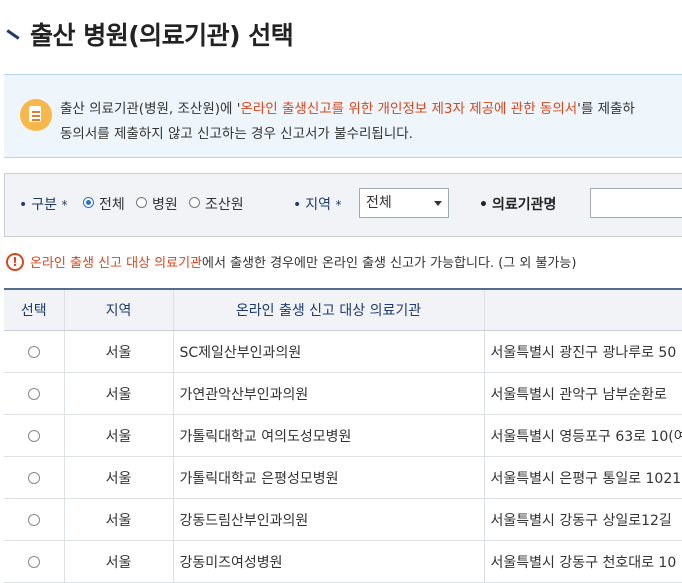 This screenshot has height=583, width=682. I want to click on exclamation-icon: !, so click(15, 261).